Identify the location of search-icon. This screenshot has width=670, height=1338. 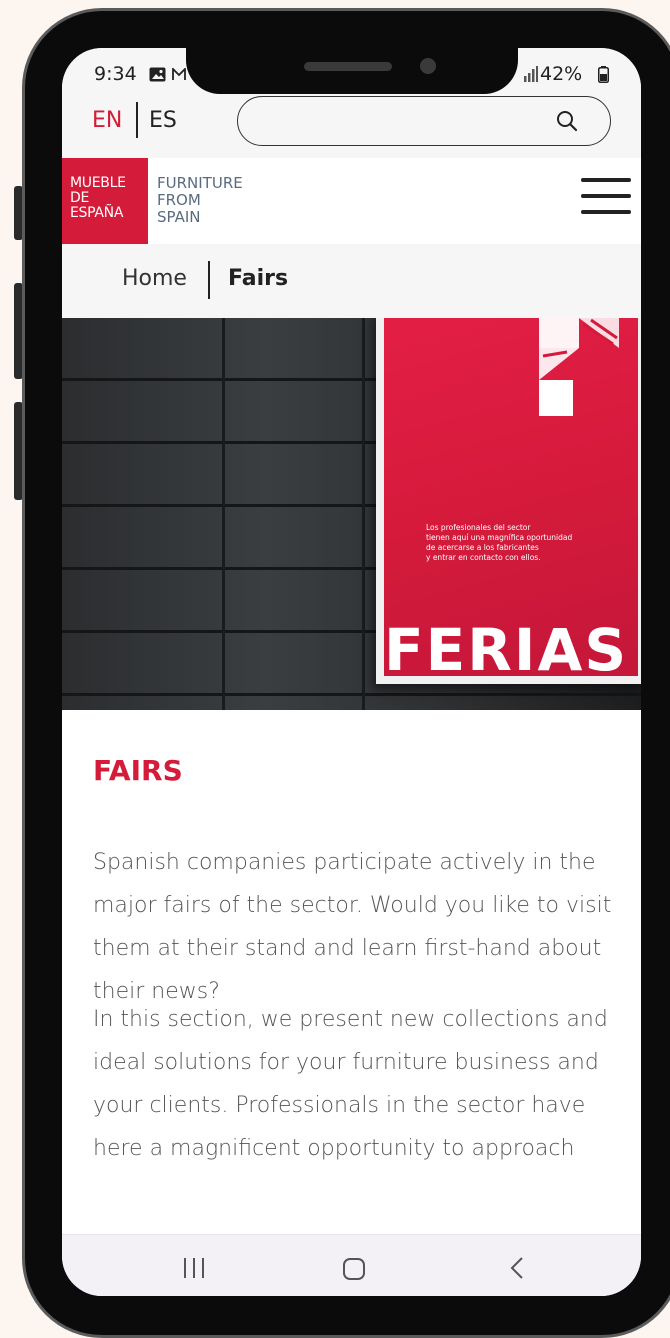
(567, 121).